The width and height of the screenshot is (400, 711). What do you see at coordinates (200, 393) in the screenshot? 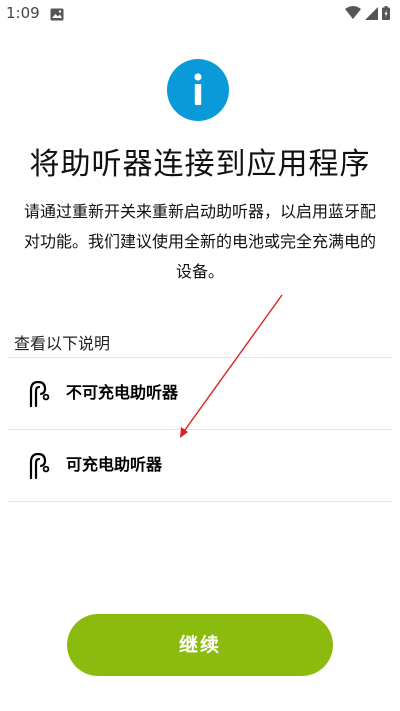
I see `list-item-non-rechargeable: 不可充电助听器` at bounding box center [200, 393].